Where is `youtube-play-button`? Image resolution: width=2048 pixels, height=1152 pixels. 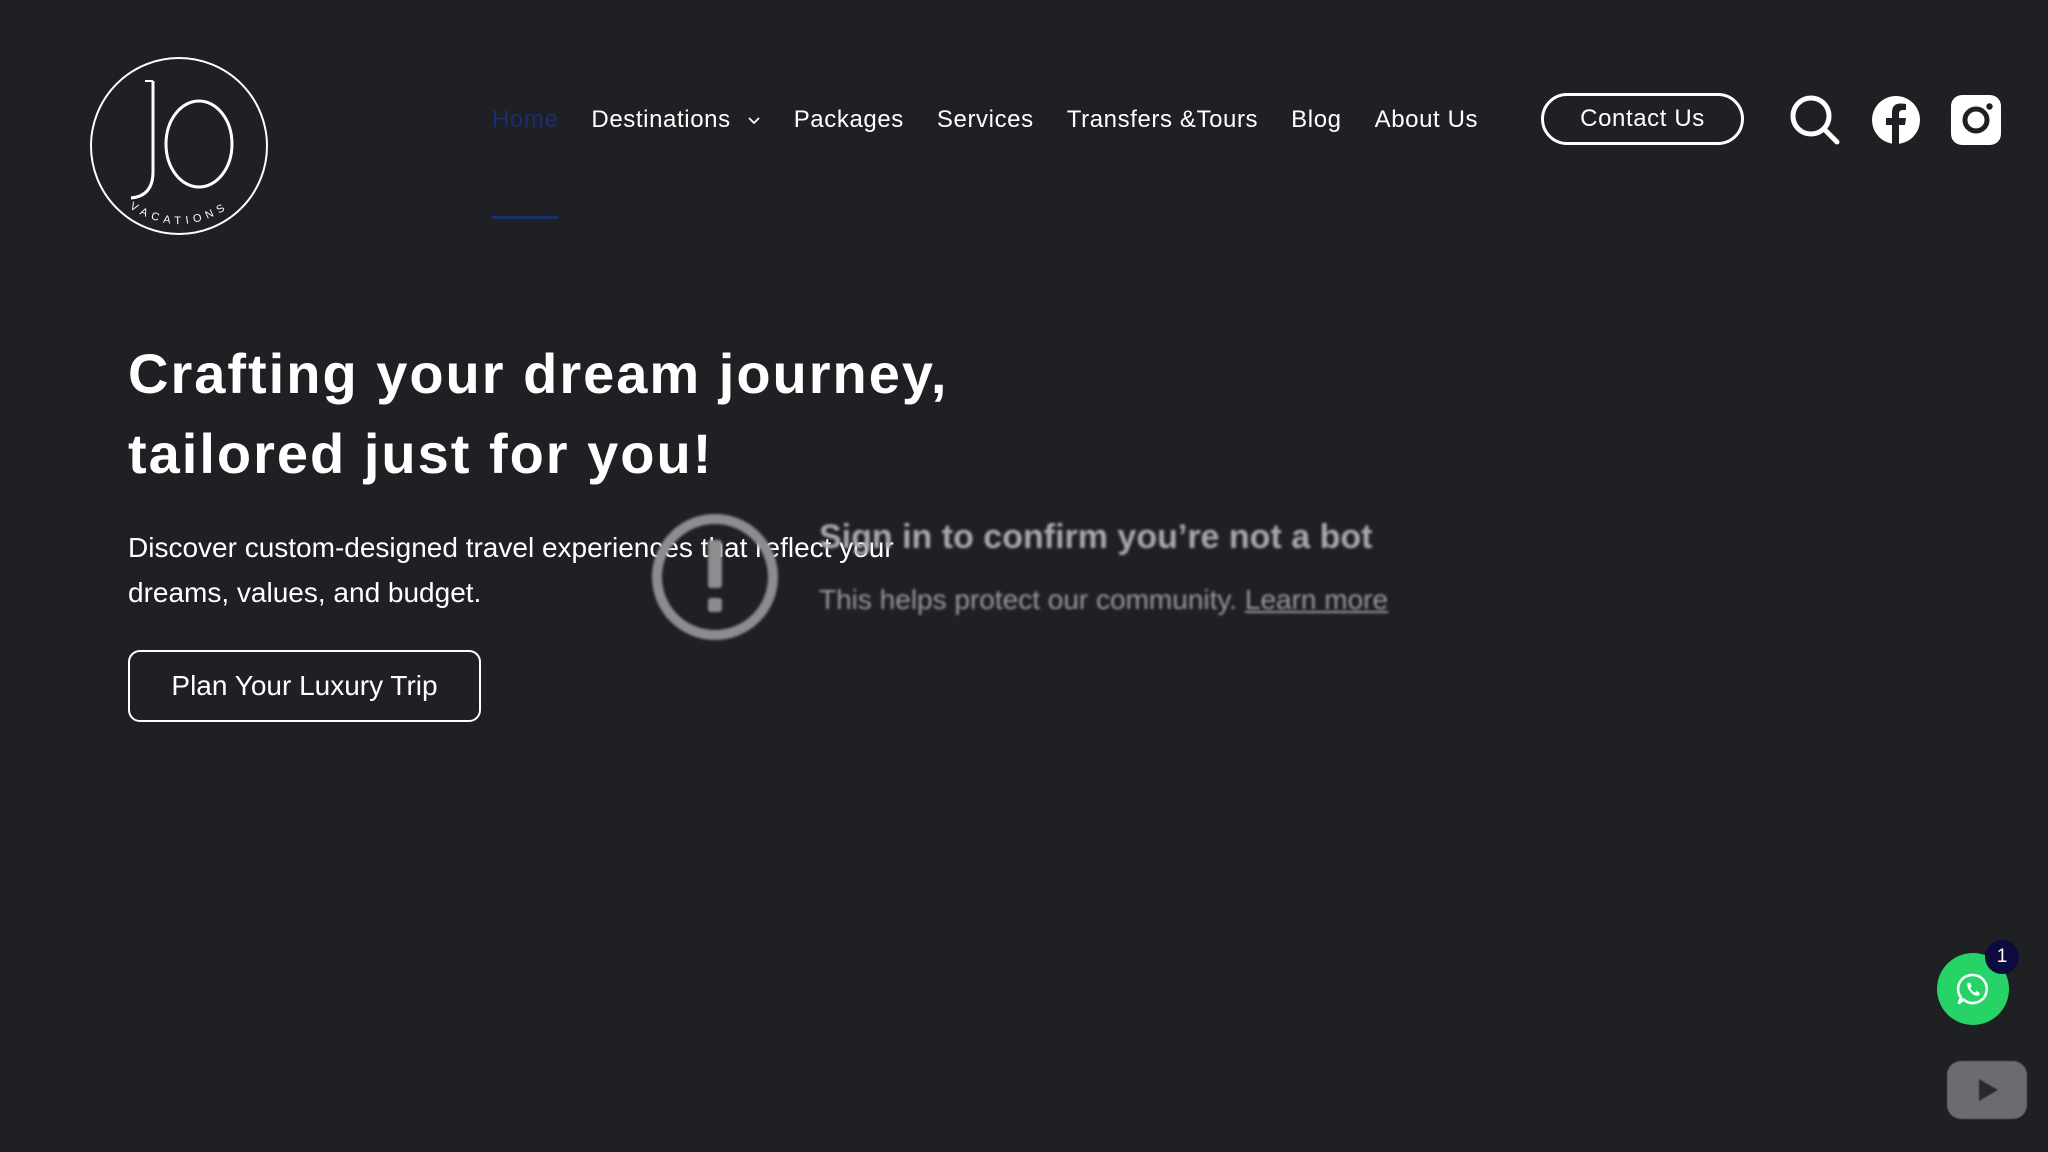
youtube-play-button is located at coordinates (1987, 1090).